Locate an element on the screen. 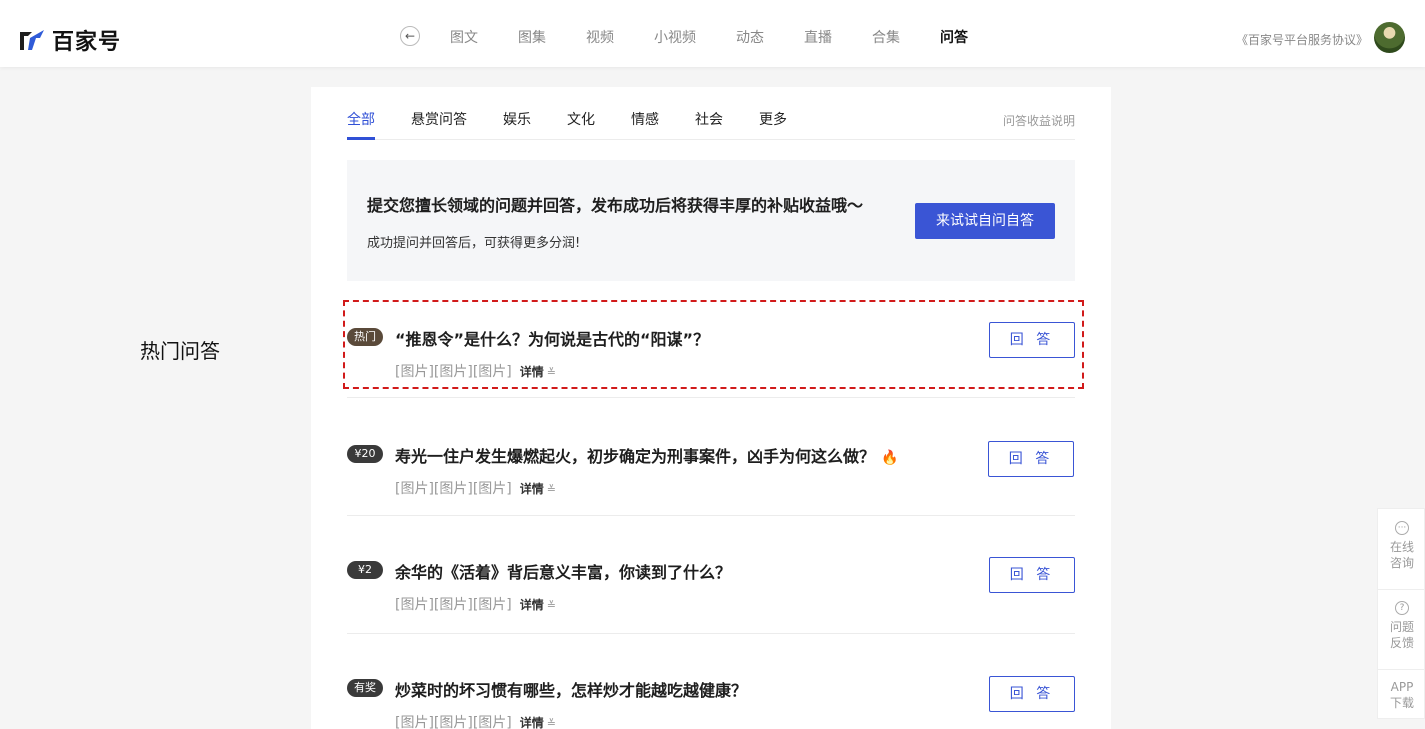 The width and height of the screenshot is (1425, 729). reward-badge: 有奖 is located at coordinates (365, 688).